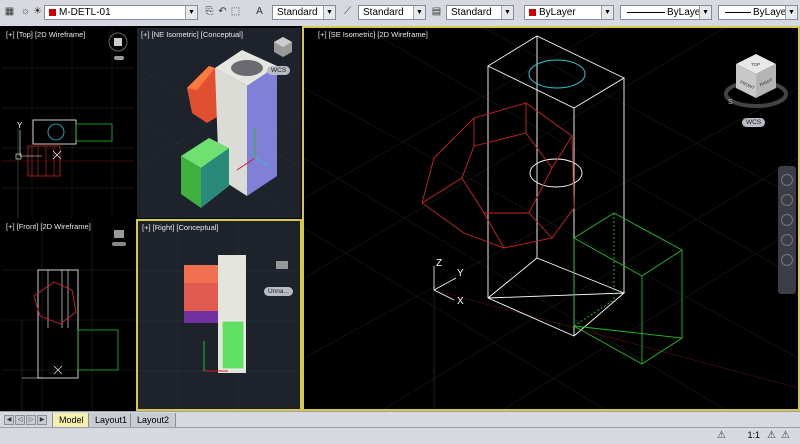 The height and width of the screenshot is (444, 800). What do you see at coordinates (111, 420) in the screenshot?
I see `tab-layout1: Layout1` at bounding box center [111, 420].